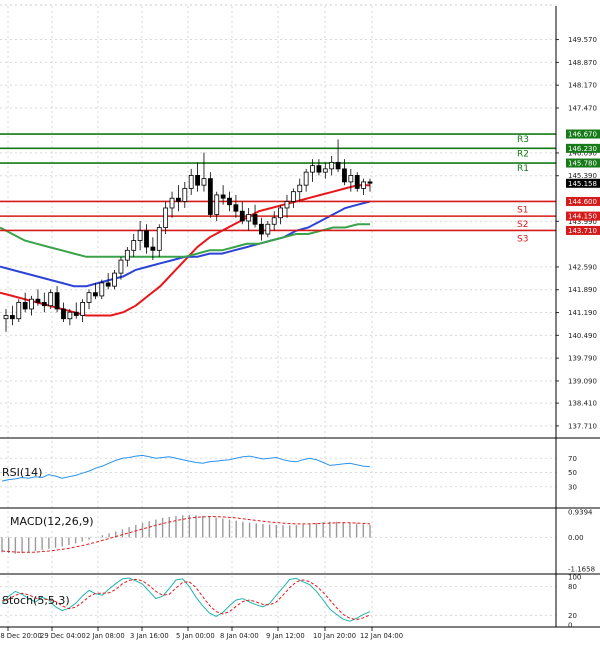 Image resolution: width=600 pixels, height=646 pixels. What do you see at coordinates (582, 404) in the screenshot?
I see `price-tick-label: 138.410` at bounding box center [582, 404].